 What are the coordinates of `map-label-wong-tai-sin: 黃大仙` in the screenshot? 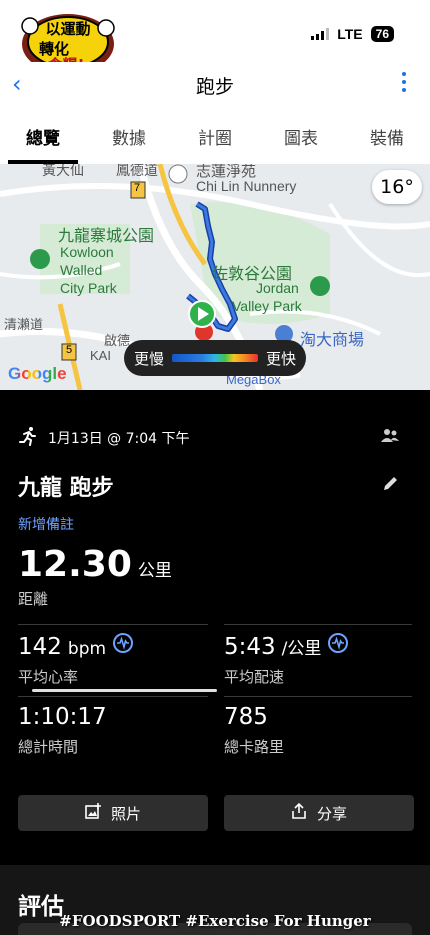 It's located at (63, 171).